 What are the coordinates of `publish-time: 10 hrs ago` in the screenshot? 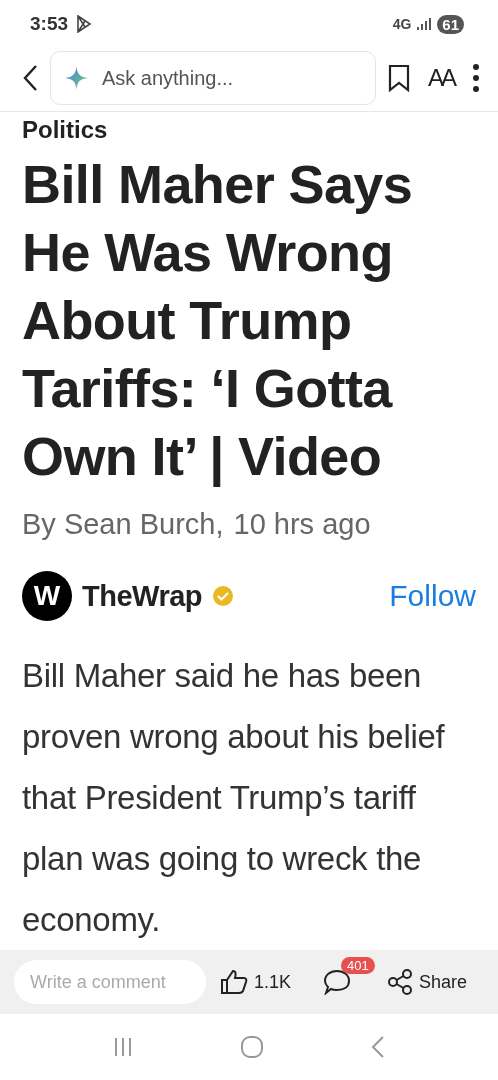 It's located at (302, 525).